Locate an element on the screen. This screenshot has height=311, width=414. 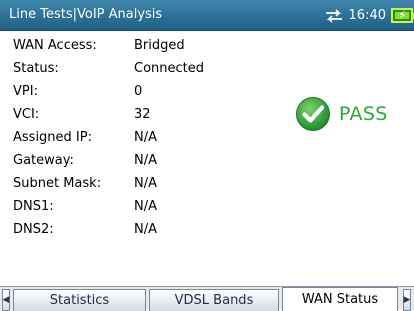
vci-row: VCI: 32 is located at coordinates (130, 115).